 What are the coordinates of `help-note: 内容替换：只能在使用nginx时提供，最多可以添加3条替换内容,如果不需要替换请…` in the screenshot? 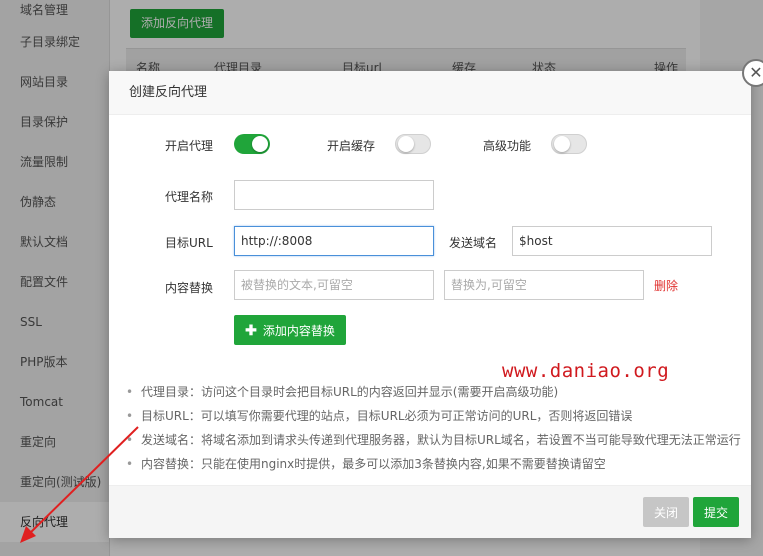 It's located at (434, 464).